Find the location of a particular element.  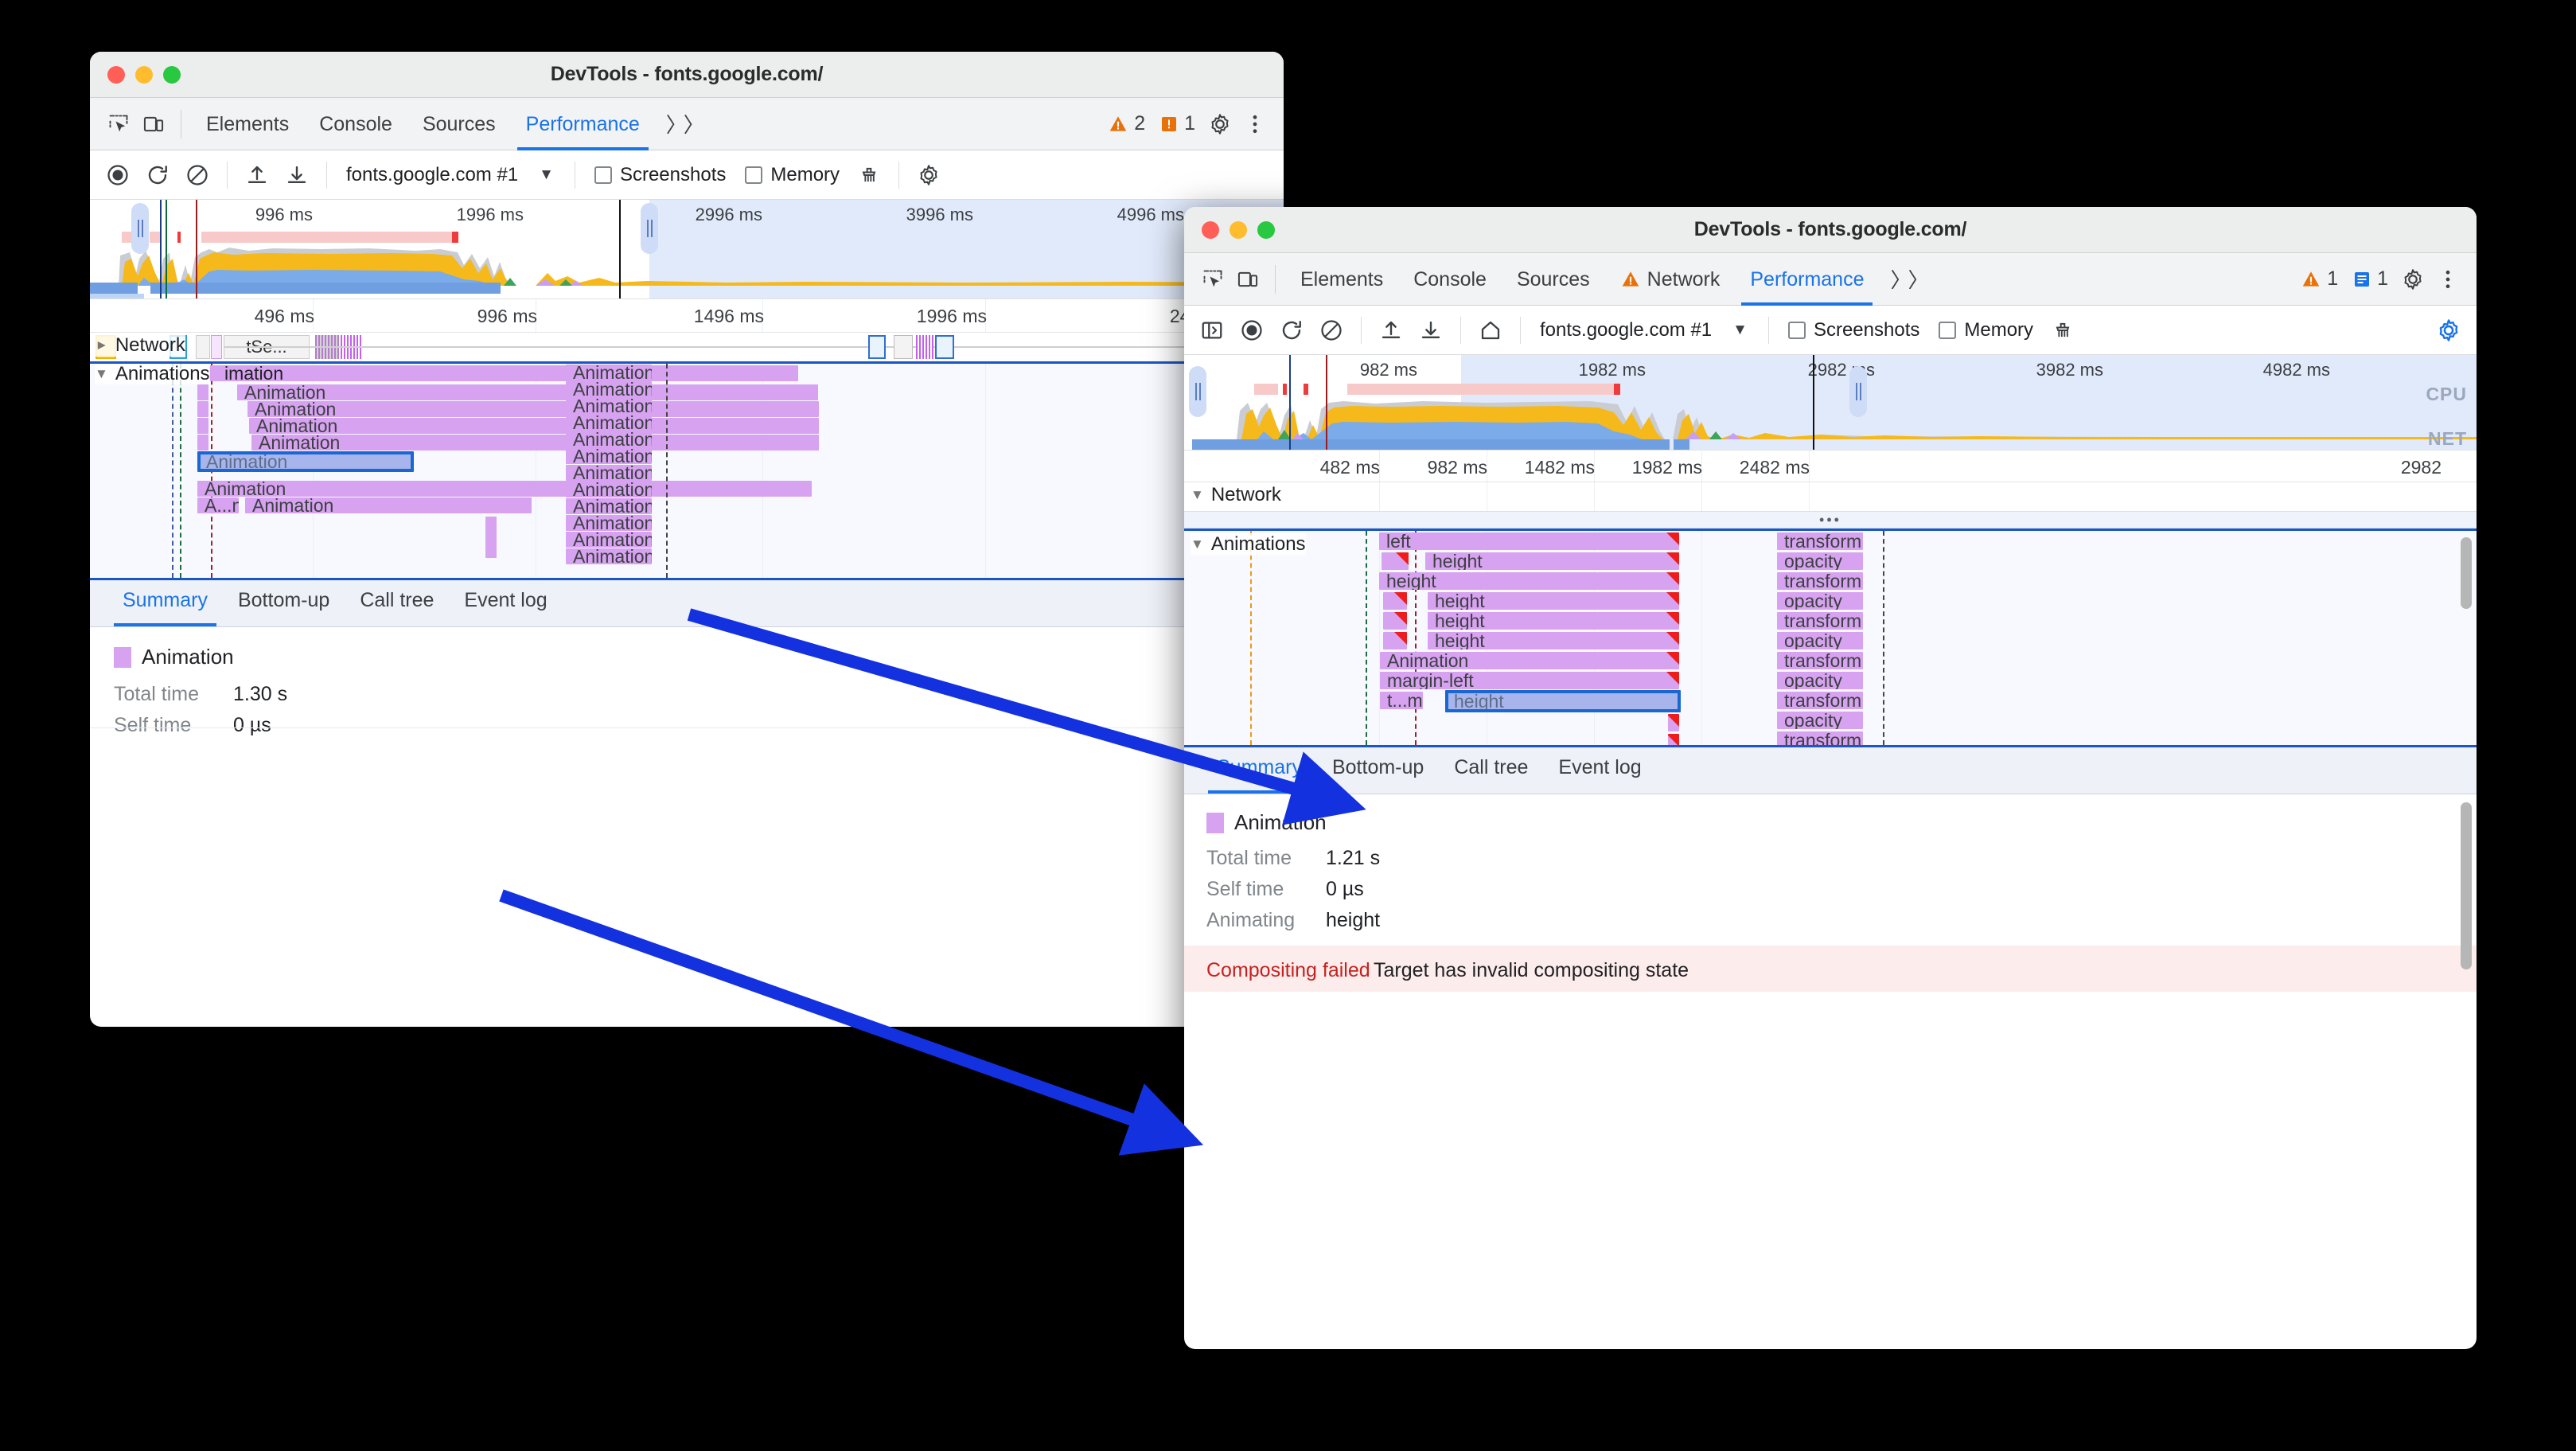

animation-bar-stub: t...m is located at coordinates (1401, 700).